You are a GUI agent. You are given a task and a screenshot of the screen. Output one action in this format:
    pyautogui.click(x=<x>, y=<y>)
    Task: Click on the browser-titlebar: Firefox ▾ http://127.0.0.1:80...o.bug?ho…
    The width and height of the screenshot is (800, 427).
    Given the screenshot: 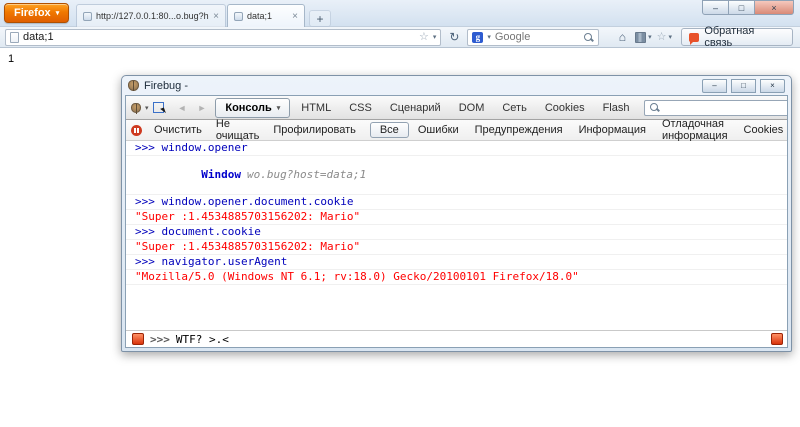 What is the action you would take?
    pyautogui.click(x=400, y=13)
    